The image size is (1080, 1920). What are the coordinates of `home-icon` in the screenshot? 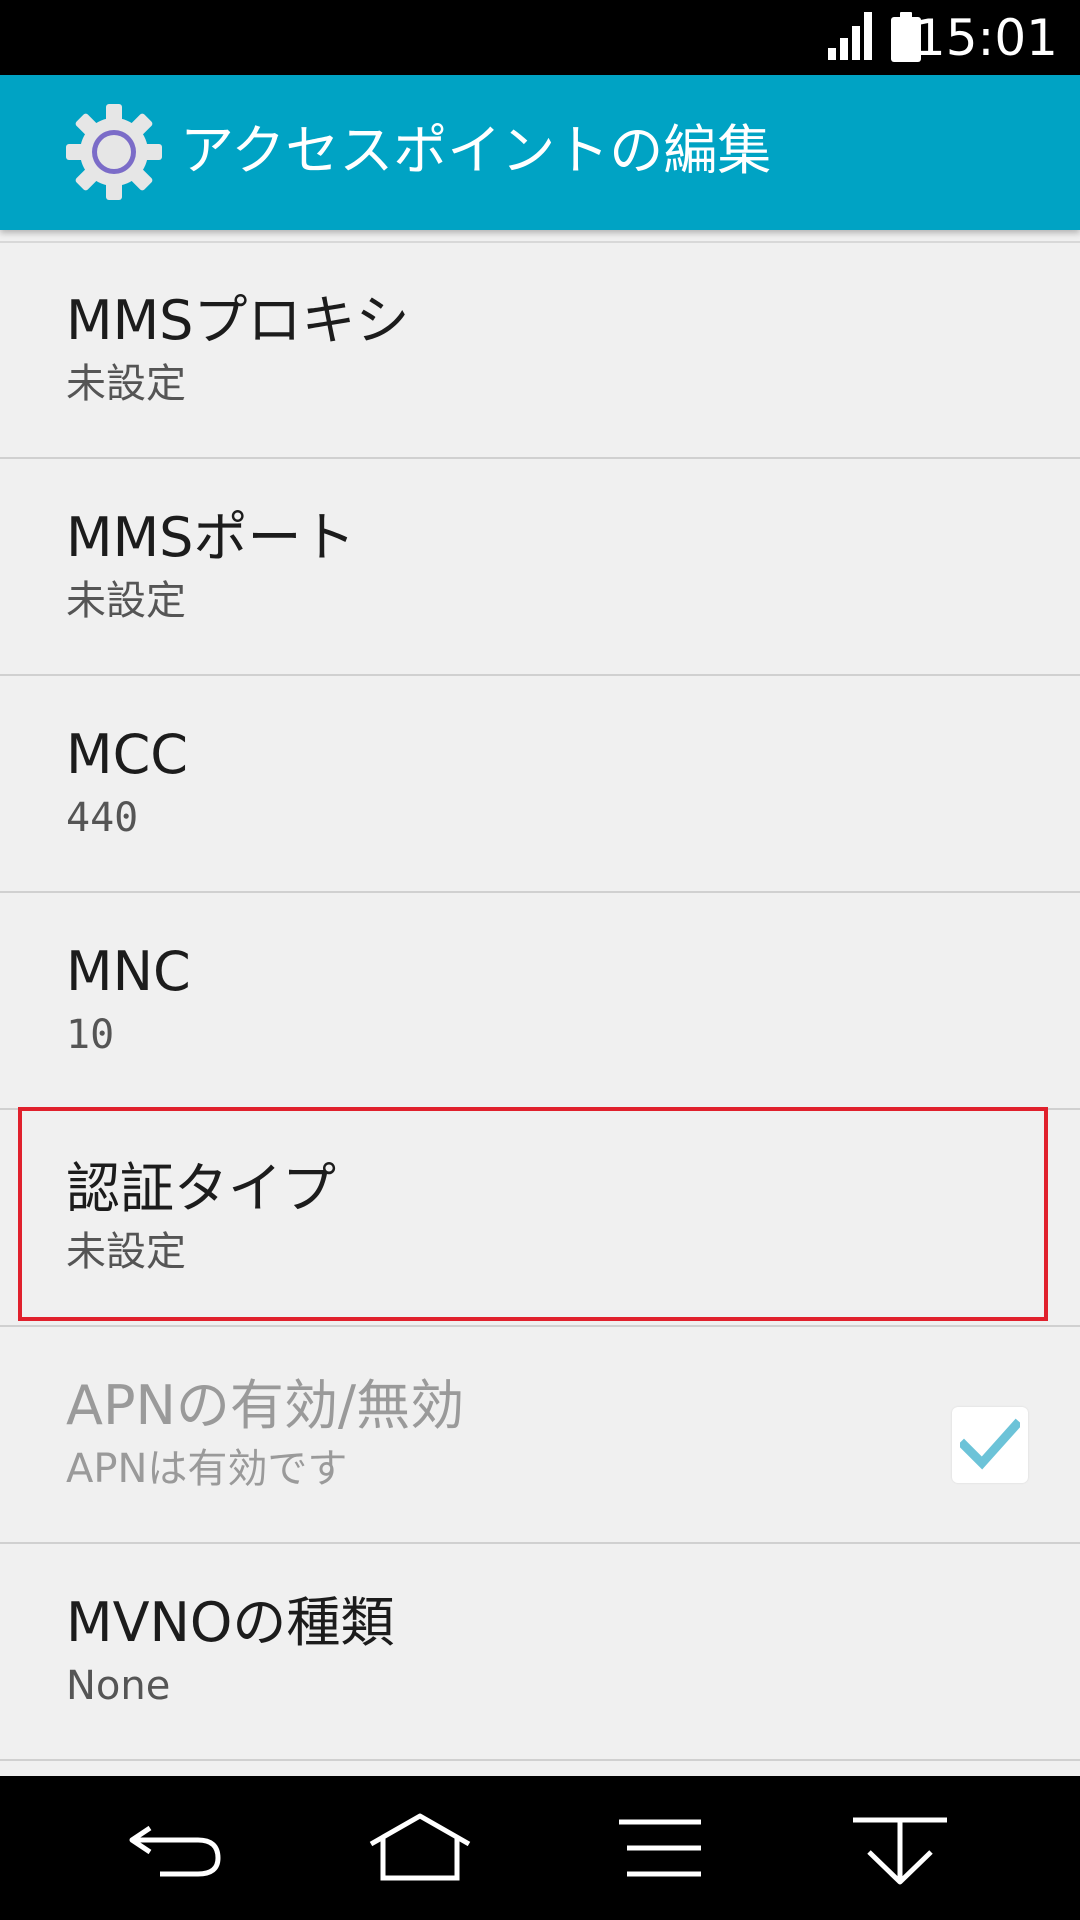 It's located at (420, 1847).